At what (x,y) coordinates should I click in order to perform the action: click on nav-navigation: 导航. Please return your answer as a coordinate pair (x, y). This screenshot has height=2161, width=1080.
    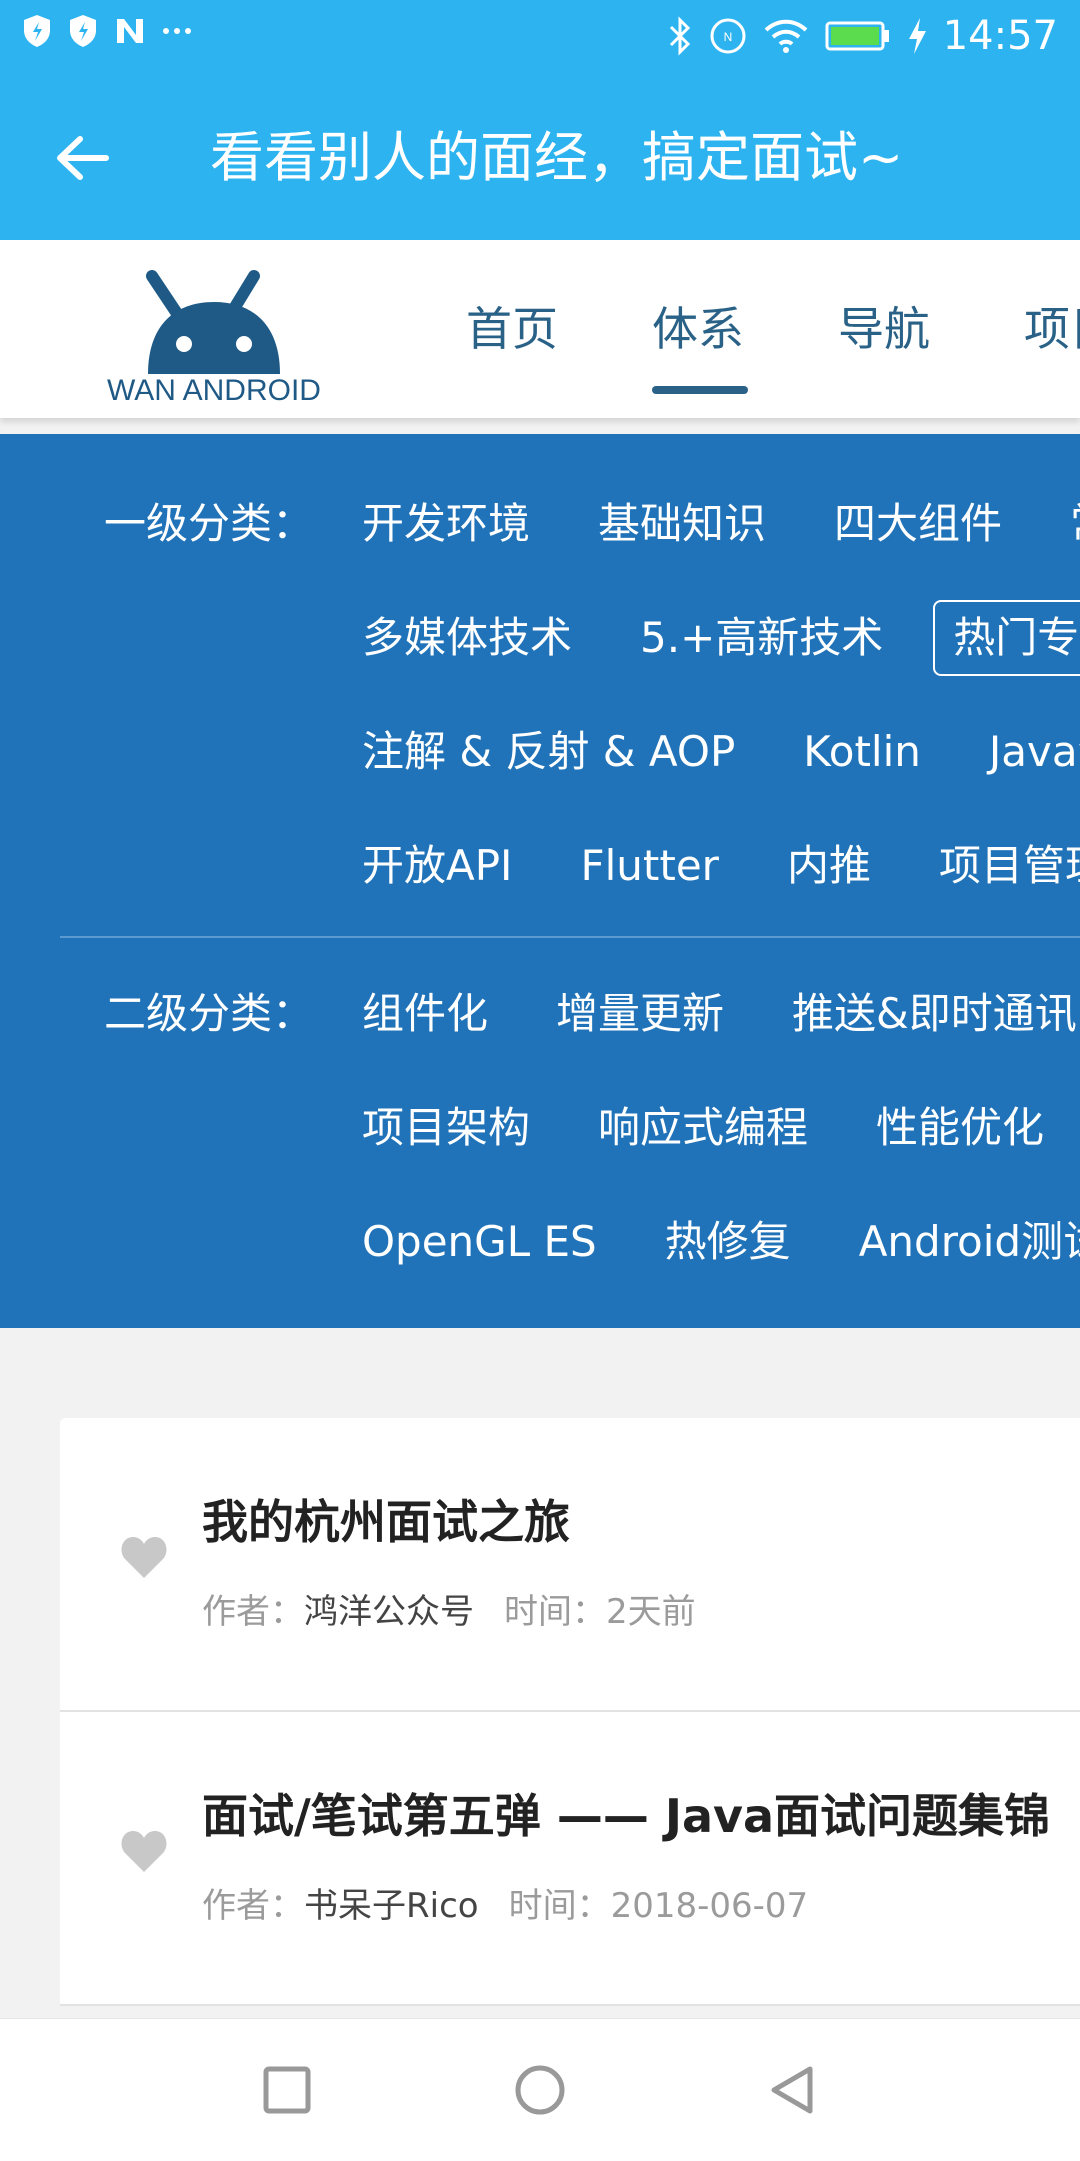
    Looking at the image, I should click on (931, 329).